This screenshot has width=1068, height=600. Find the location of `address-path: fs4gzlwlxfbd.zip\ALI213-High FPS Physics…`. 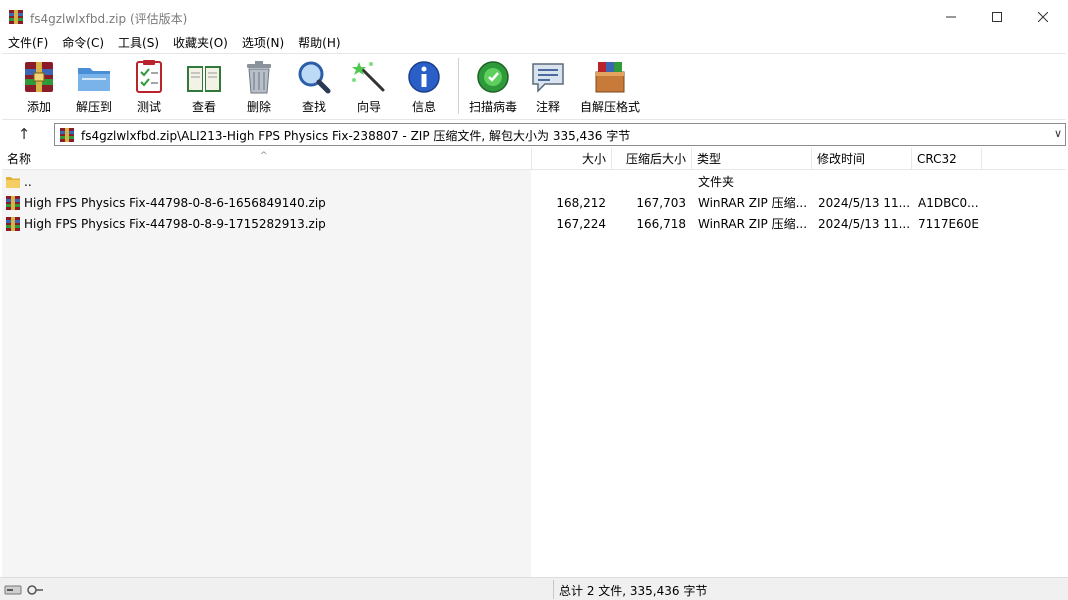

address-path: fs4gzlwlxfbd.zip\ALI213-High FPS Physics… is located at coordinates (356, 136).